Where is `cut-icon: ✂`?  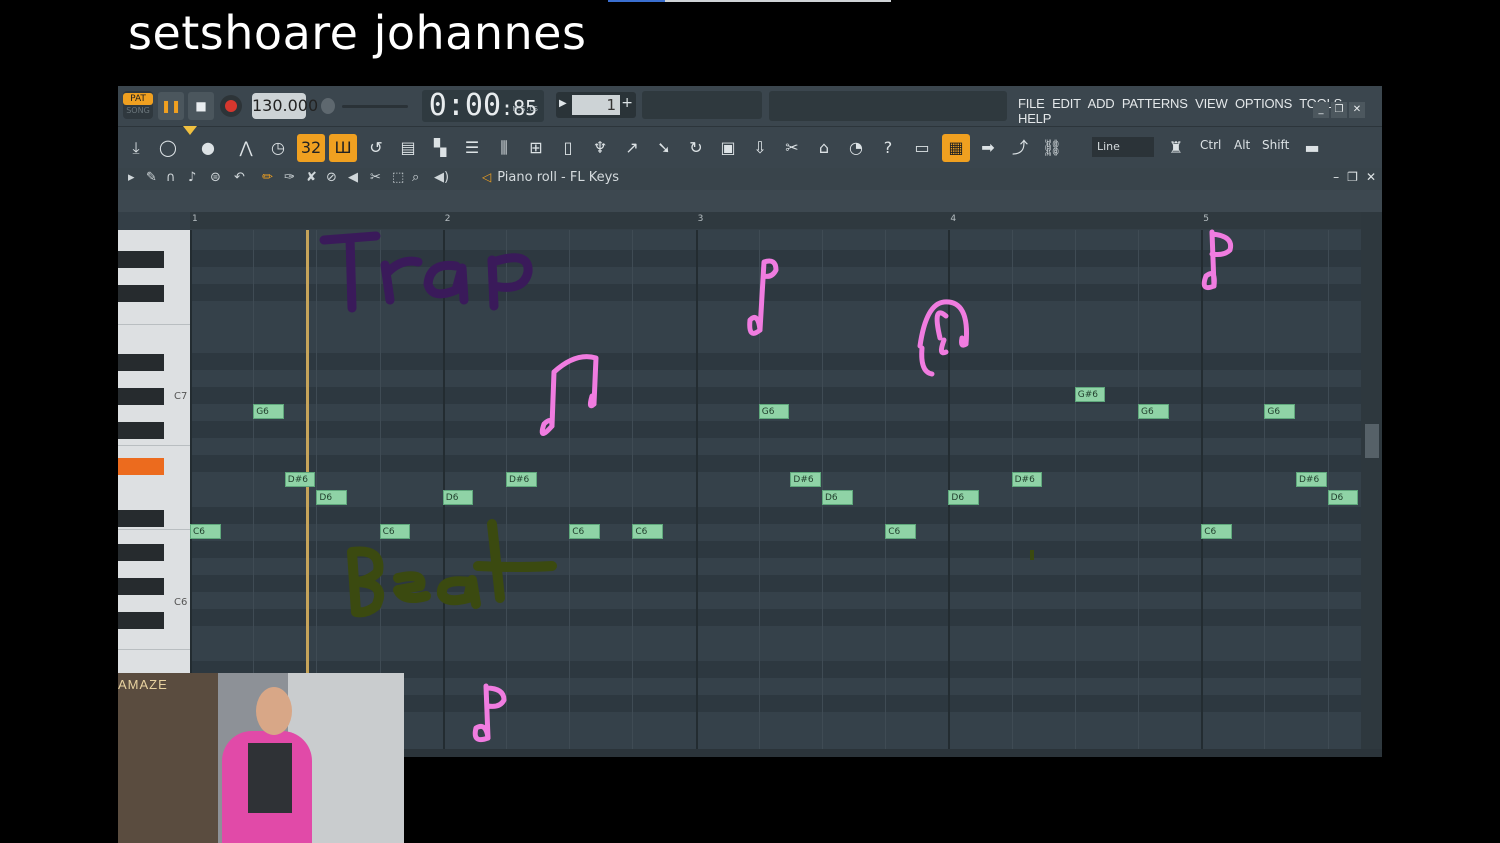
cut-icon: ✂ is located at coordinates (792, 148).